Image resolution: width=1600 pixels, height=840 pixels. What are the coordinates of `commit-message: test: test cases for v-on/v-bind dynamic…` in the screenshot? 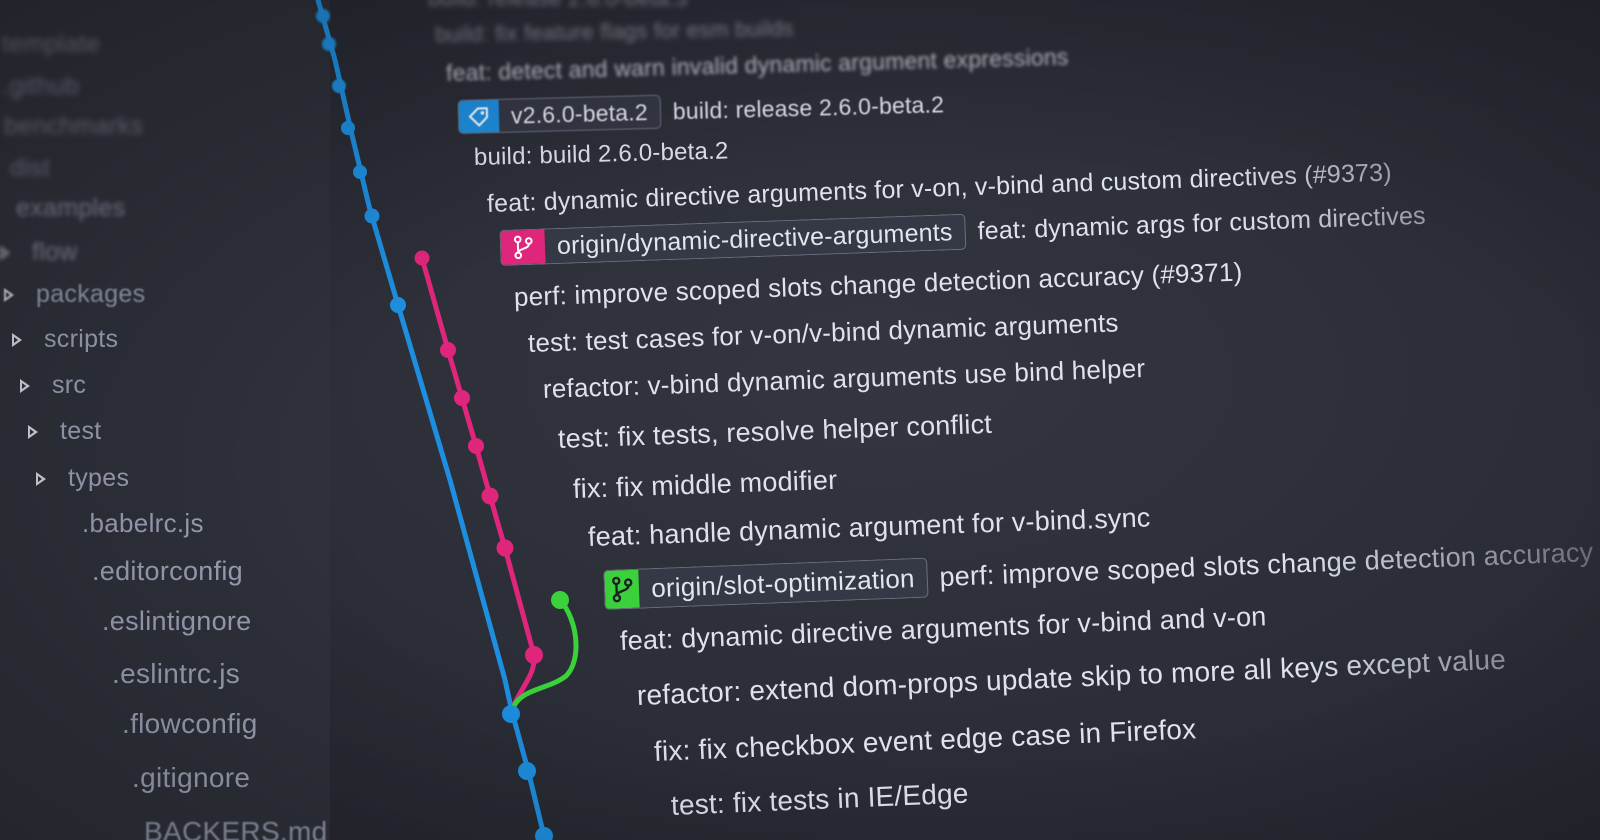 It's located at (823, 332).